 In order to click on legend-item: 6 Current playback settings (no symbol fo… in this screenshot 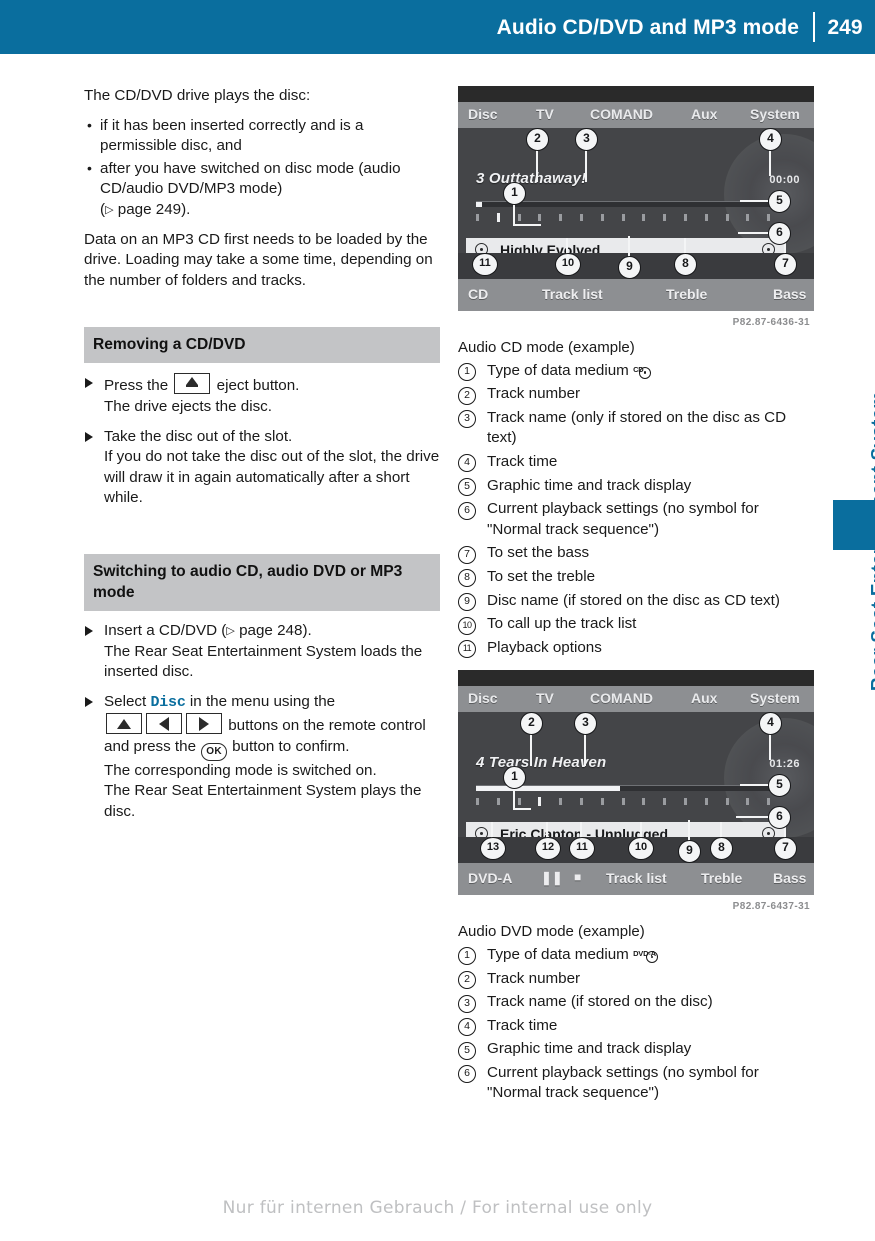, I will do `click(636, 519)`.